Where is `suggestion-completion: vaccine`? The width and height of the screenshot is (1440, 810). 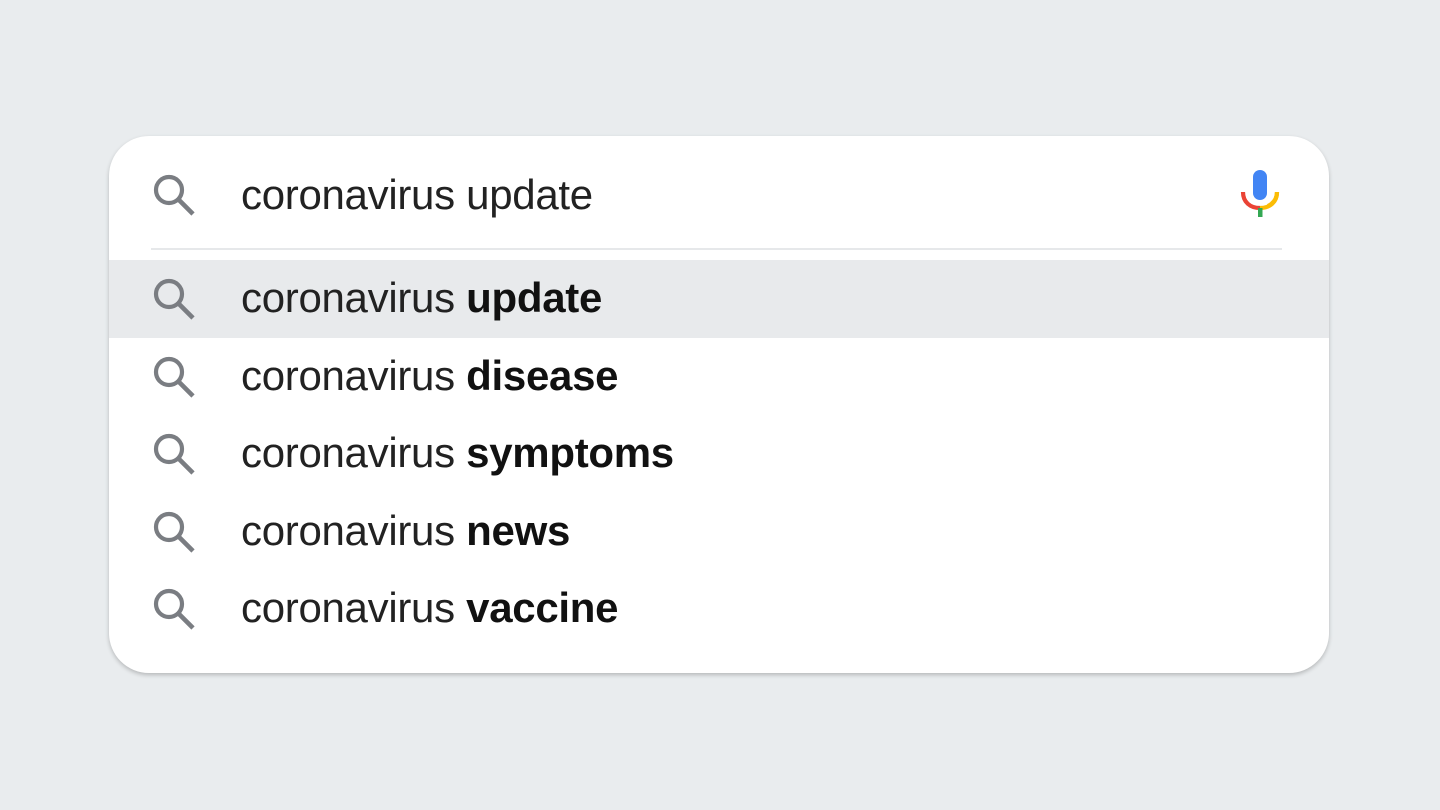
suggestion-completion: vaccine is located at coordinates (542, 607).